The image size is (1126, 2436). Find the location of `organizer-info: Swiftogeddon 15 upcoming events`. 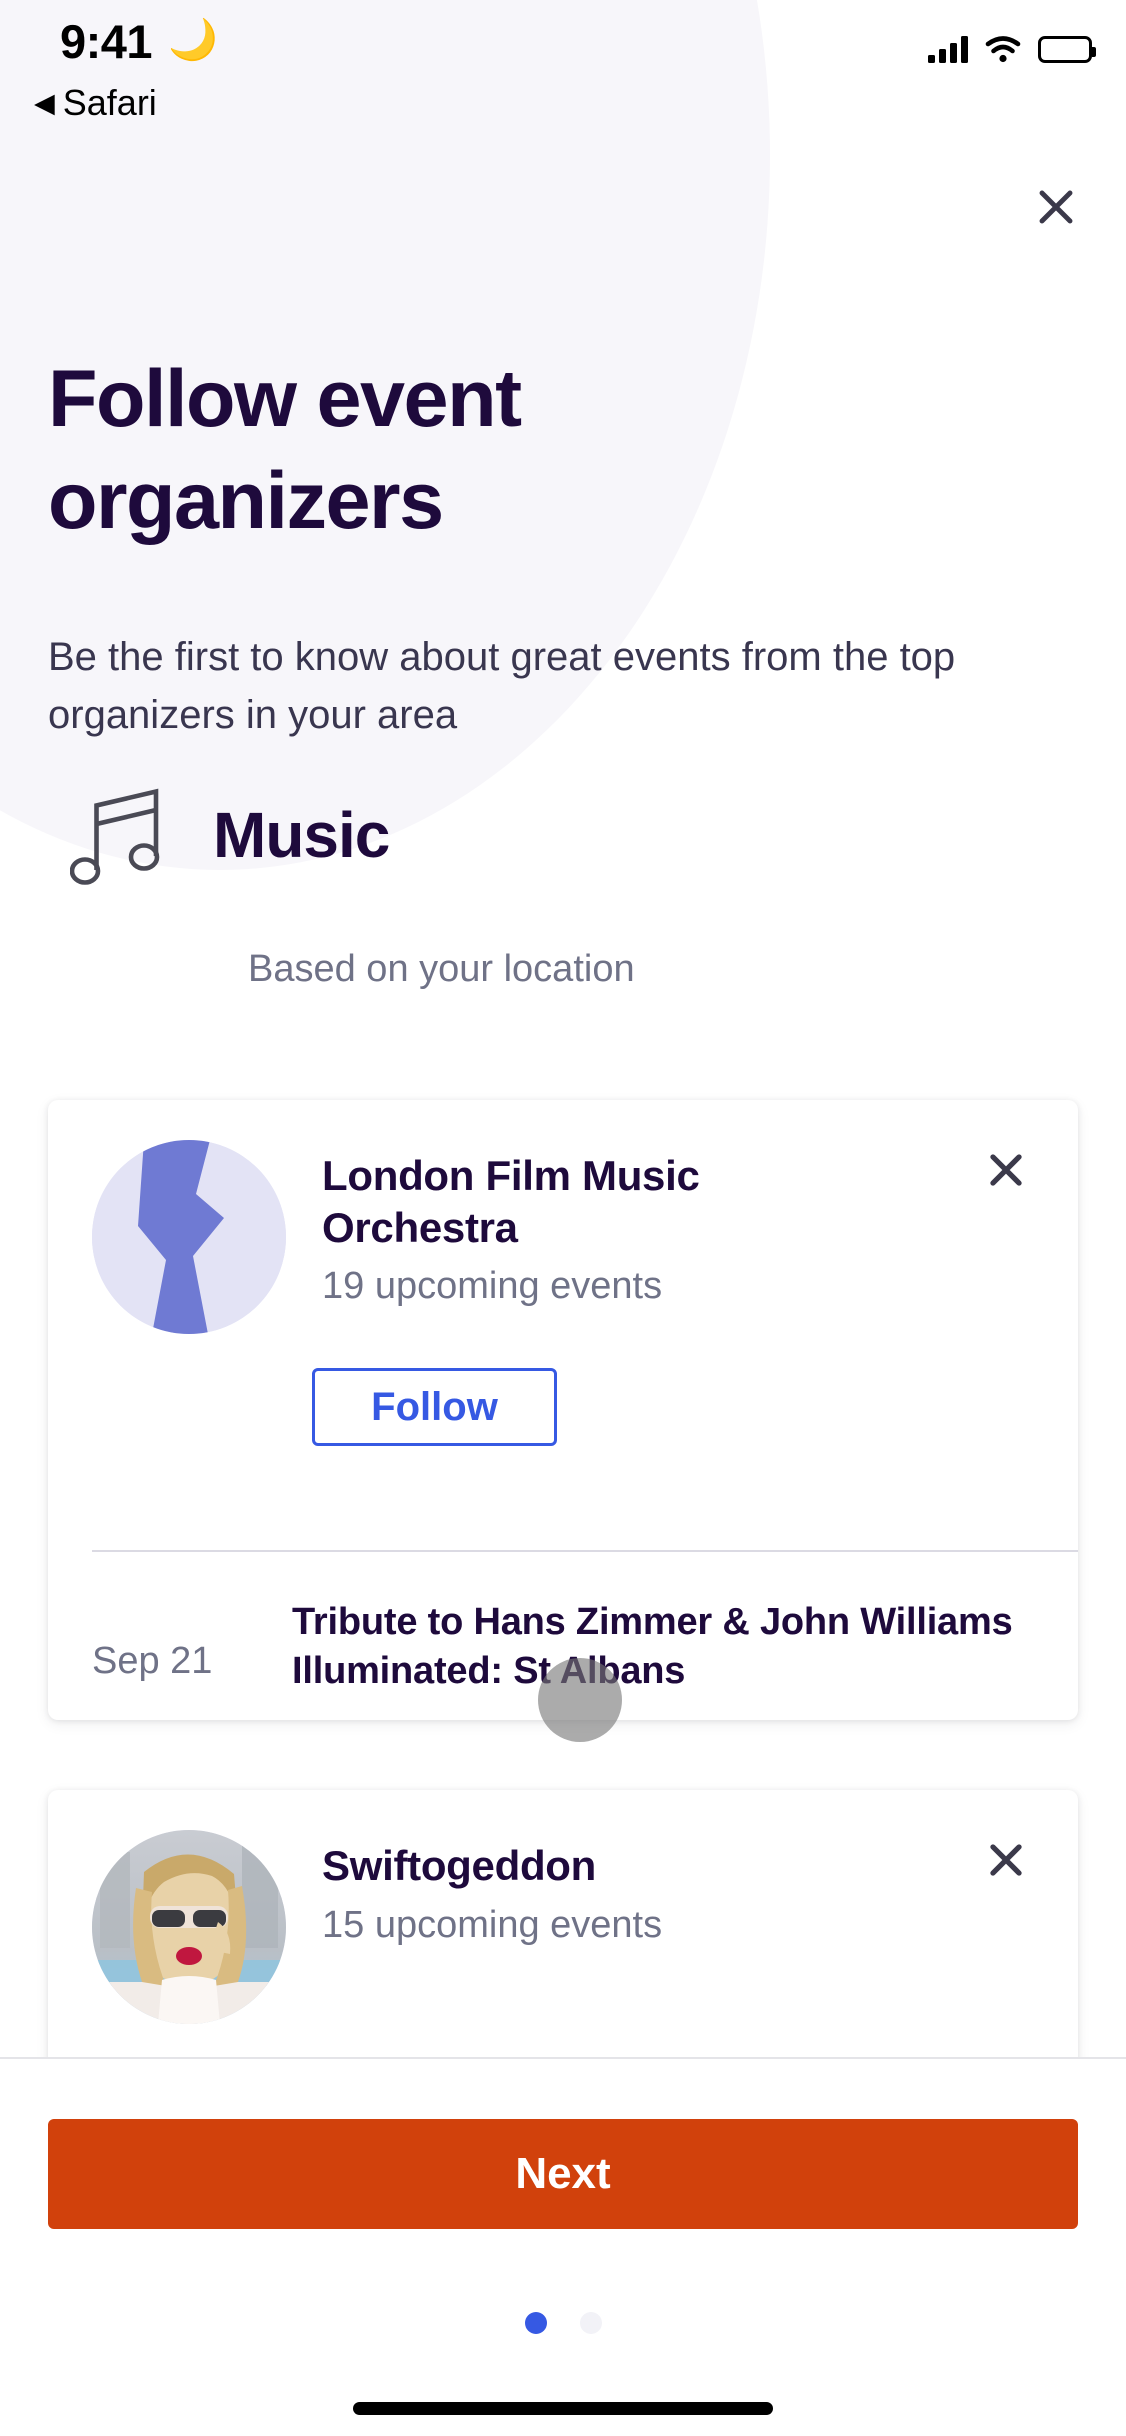

organizer-info: Swiftogeddon 15 upcoming events is located at coordinates (678, 1927).